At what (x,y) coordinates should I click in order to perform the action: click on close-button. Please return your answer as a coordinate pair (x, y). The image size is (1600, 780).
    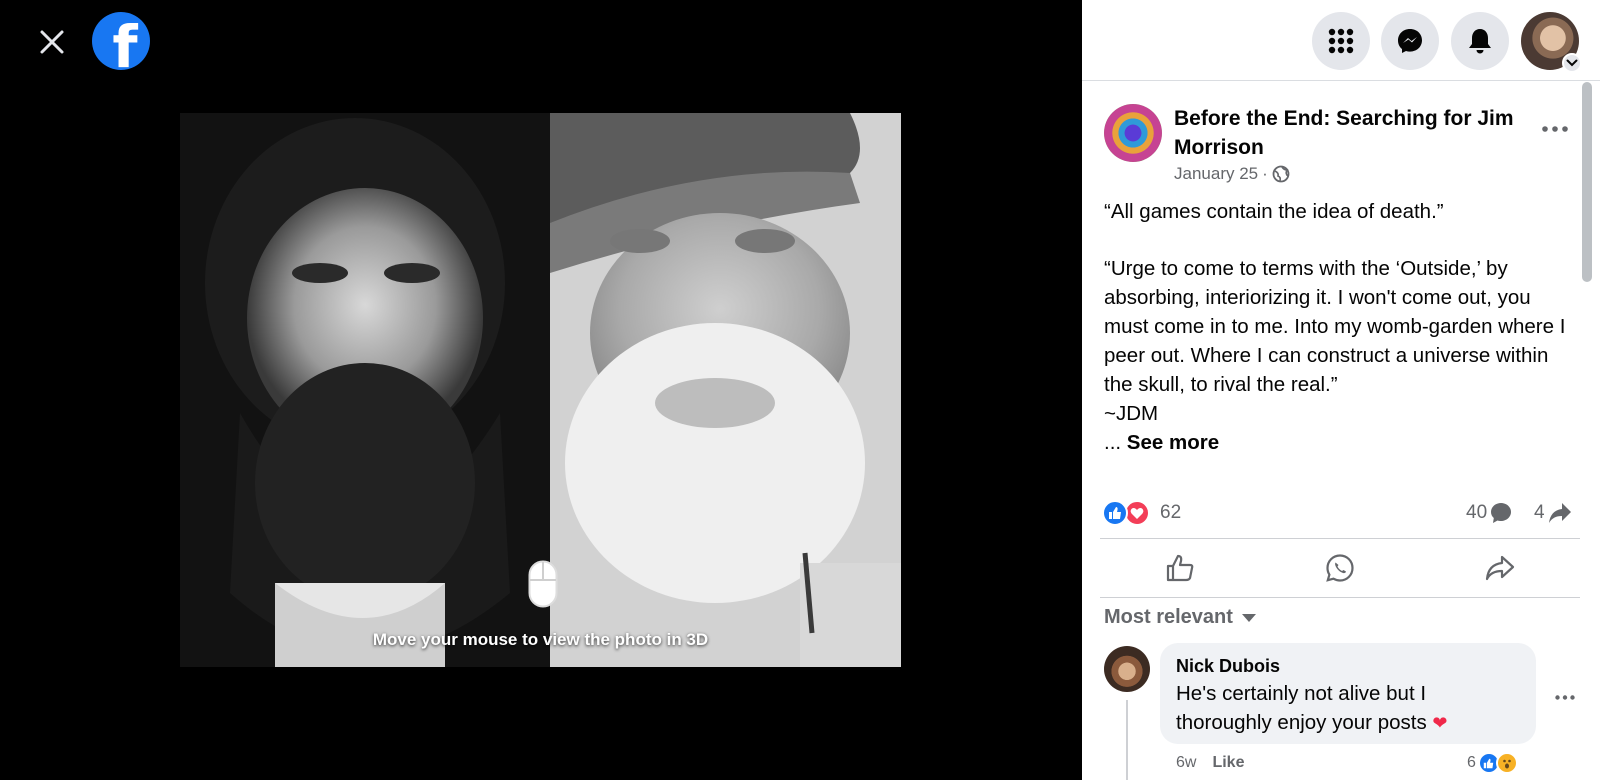
    Looking at the image, I should click on (52, 42).